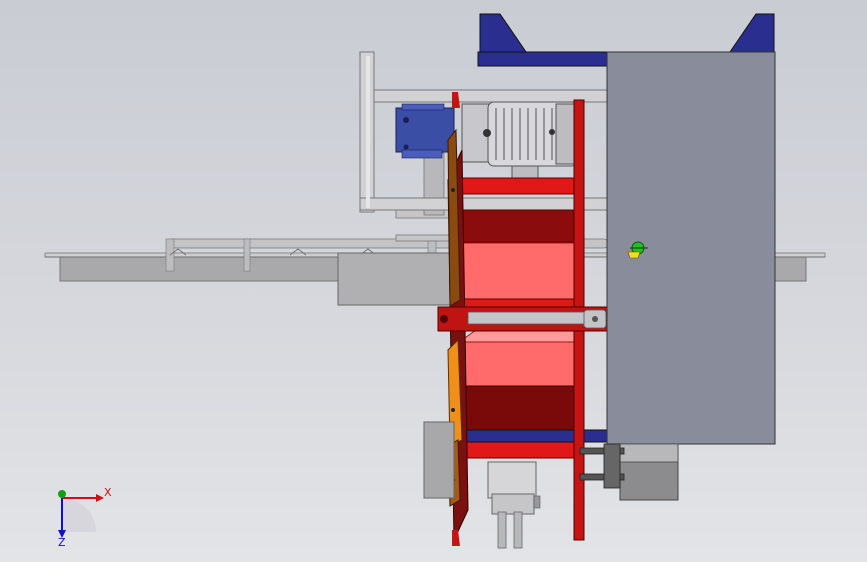  What do you see at coordinates (395, 229) in the screenshot?
I see `gearbox-housing` at bounding box center [395, 229].